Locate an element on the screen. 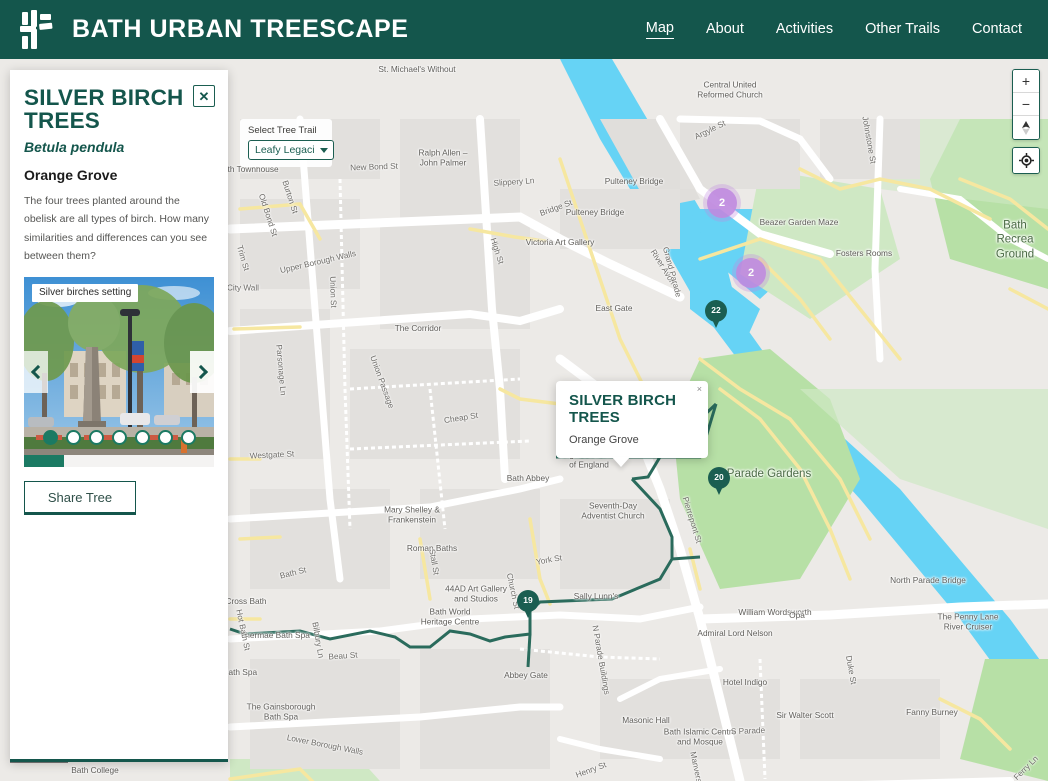  locate-me-icon is located at coordinates (1026, 160).